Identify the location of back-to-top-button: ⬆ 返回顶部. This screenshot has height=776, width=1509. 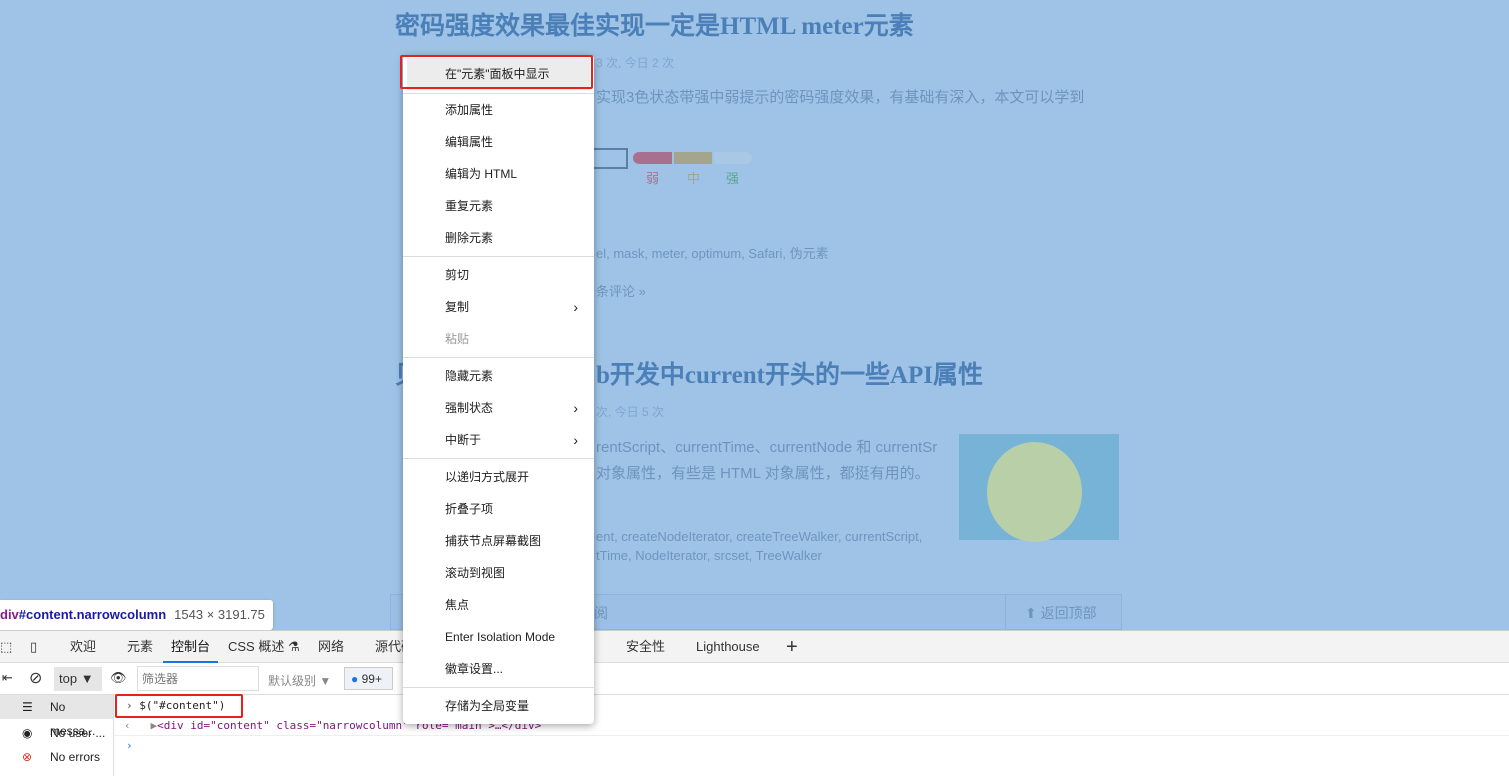
(1061, 613).